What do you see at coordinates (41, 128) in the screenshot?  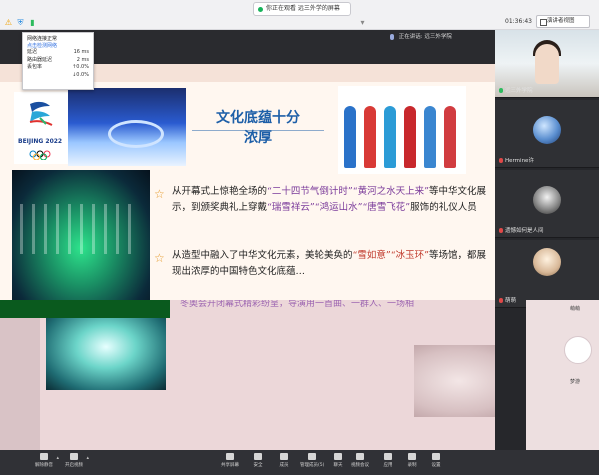 I see `beijing-2022-logo: BEIJING 2022` at bounding box center [41, 128].